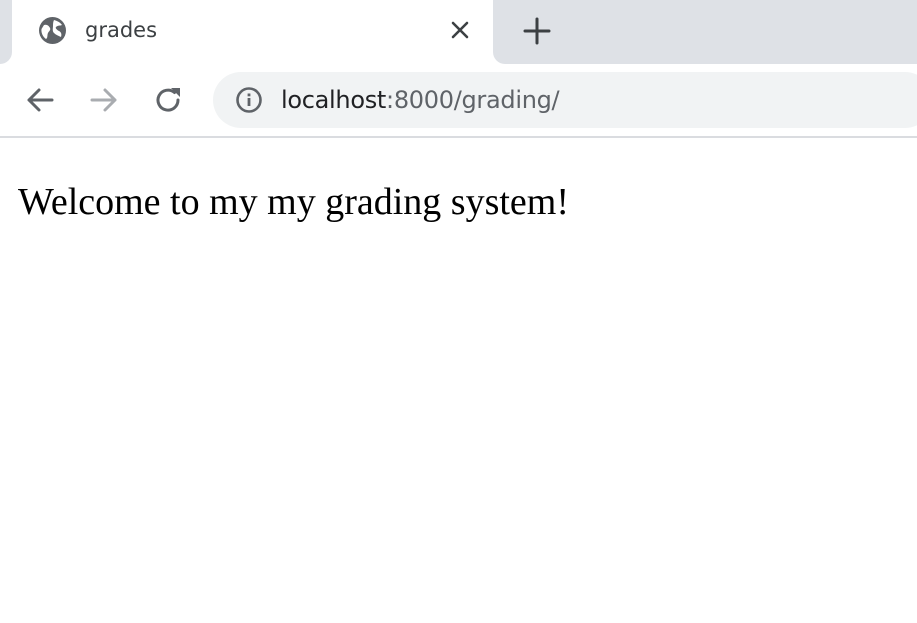  What do you see at coordinates (499, 56) in the screenshot?
I see `tab-corner-right` at bounding box center [499, 56].